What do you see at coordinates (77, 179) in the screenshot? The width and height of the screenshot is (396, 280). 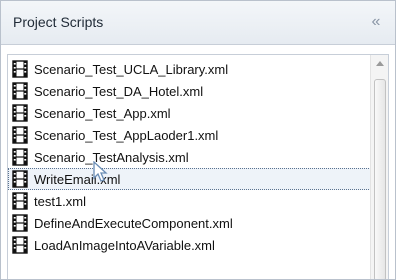 I see `list-item-label: WriteEmail.xml` at bounding box center [77, 179].